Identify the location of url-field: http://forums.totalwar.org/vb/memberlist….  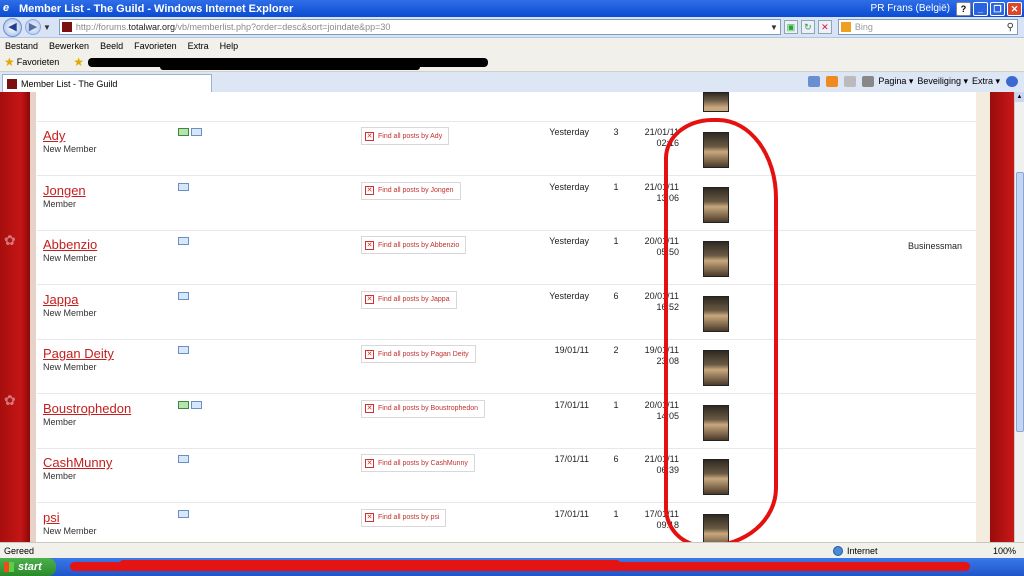
(419, 27).